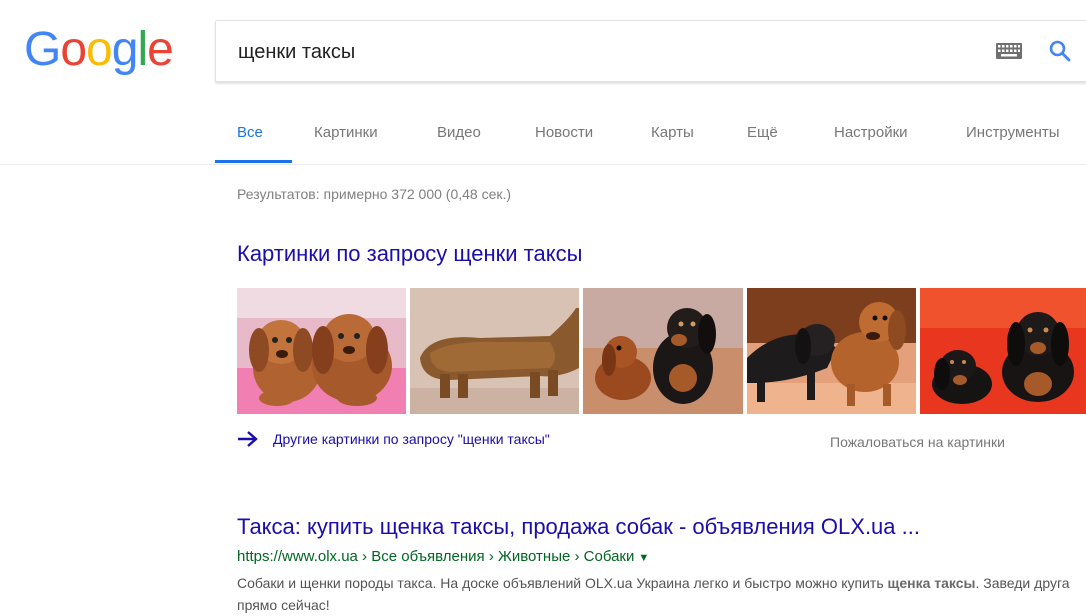 This screenshot has height=616, width=1086. Describe the element at coordinates (346, 132) in the screenshot. I see `tab-images: Картинки` at that location.